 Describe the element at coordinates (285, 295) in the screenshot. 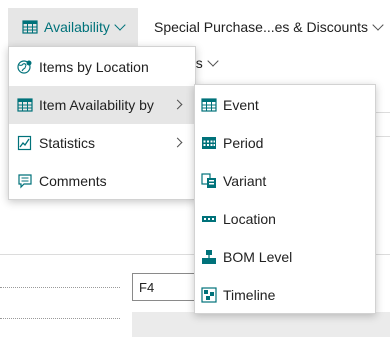

I see `submenu-item-timeline: Timeline` at that location.